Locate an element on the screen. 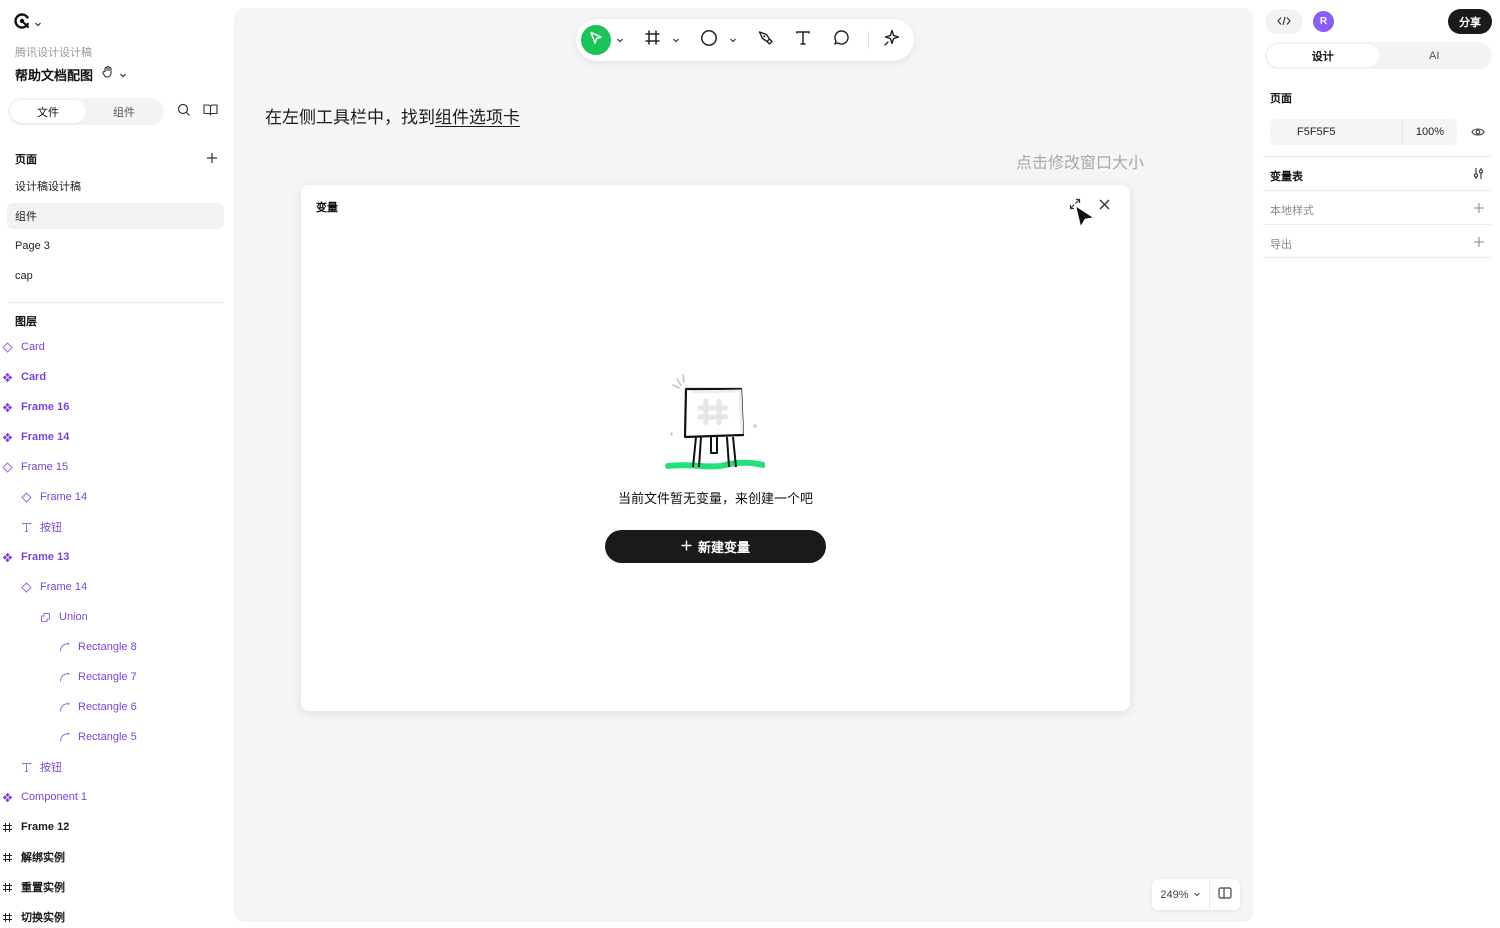 The height and width of the screenshot is (928, 1500). layer-label: Rectangle 6 is located at coordinates (107, 707).